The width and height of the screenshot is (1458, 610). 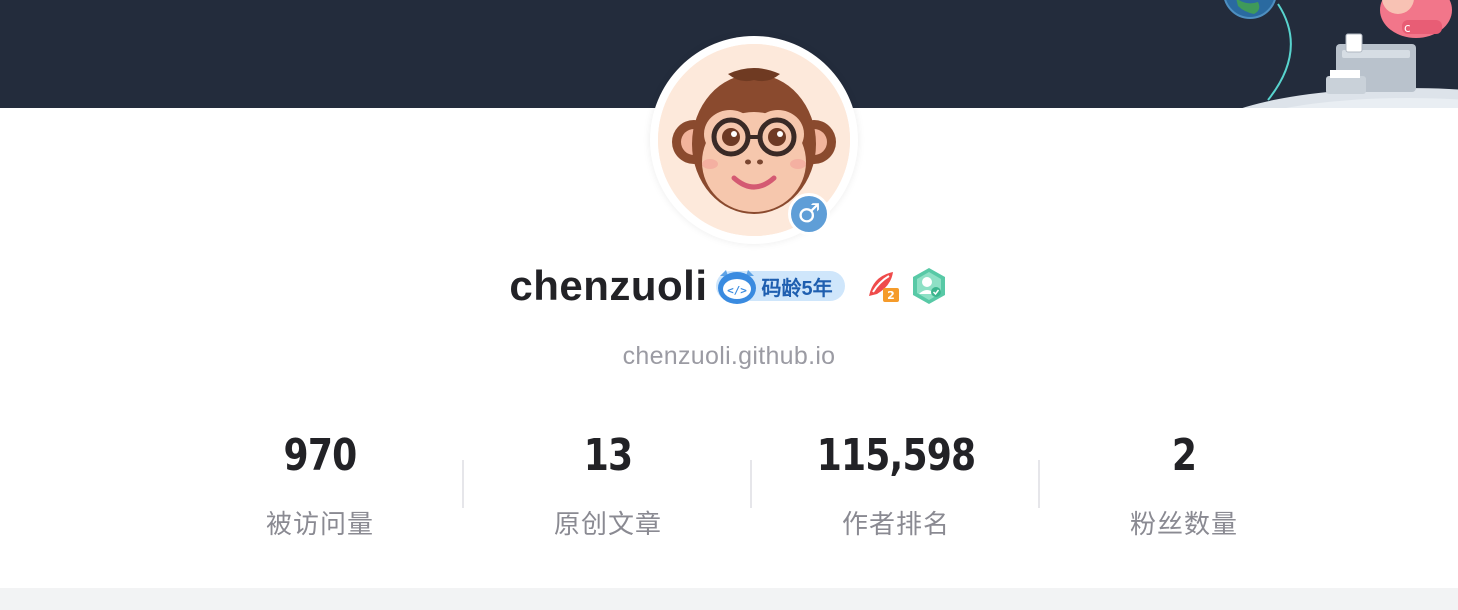 I want to click on gender-badge: ♂, so click(x=809, y=214).